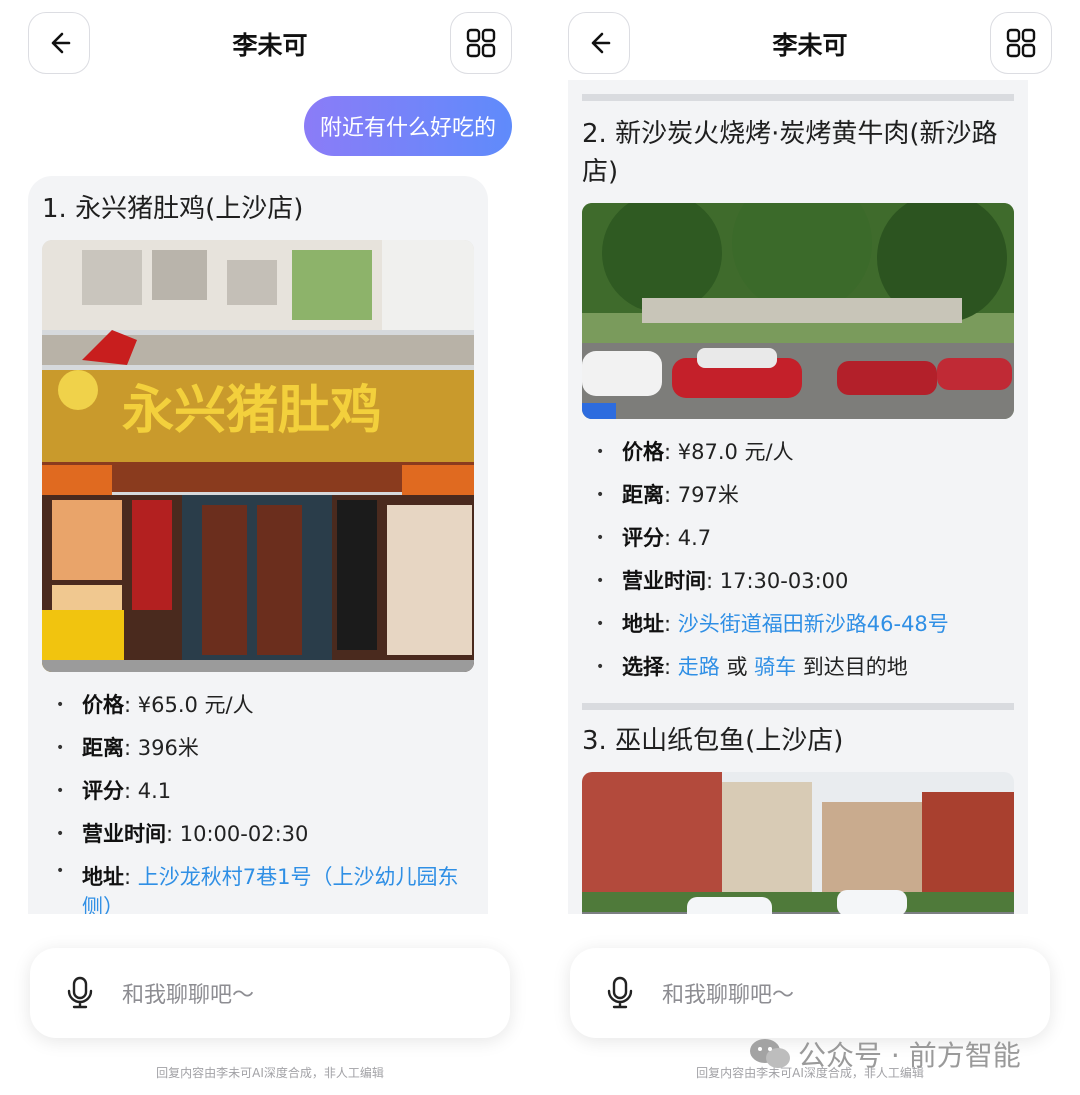 Image resolution: width=1080 pixels, height=1095 pixels. Describe the element at coordinates (270, 889) in the screenshot. I see `address-link: 上沙龙秋村7巷1号（上沙幼儿园东侧）` at that location.